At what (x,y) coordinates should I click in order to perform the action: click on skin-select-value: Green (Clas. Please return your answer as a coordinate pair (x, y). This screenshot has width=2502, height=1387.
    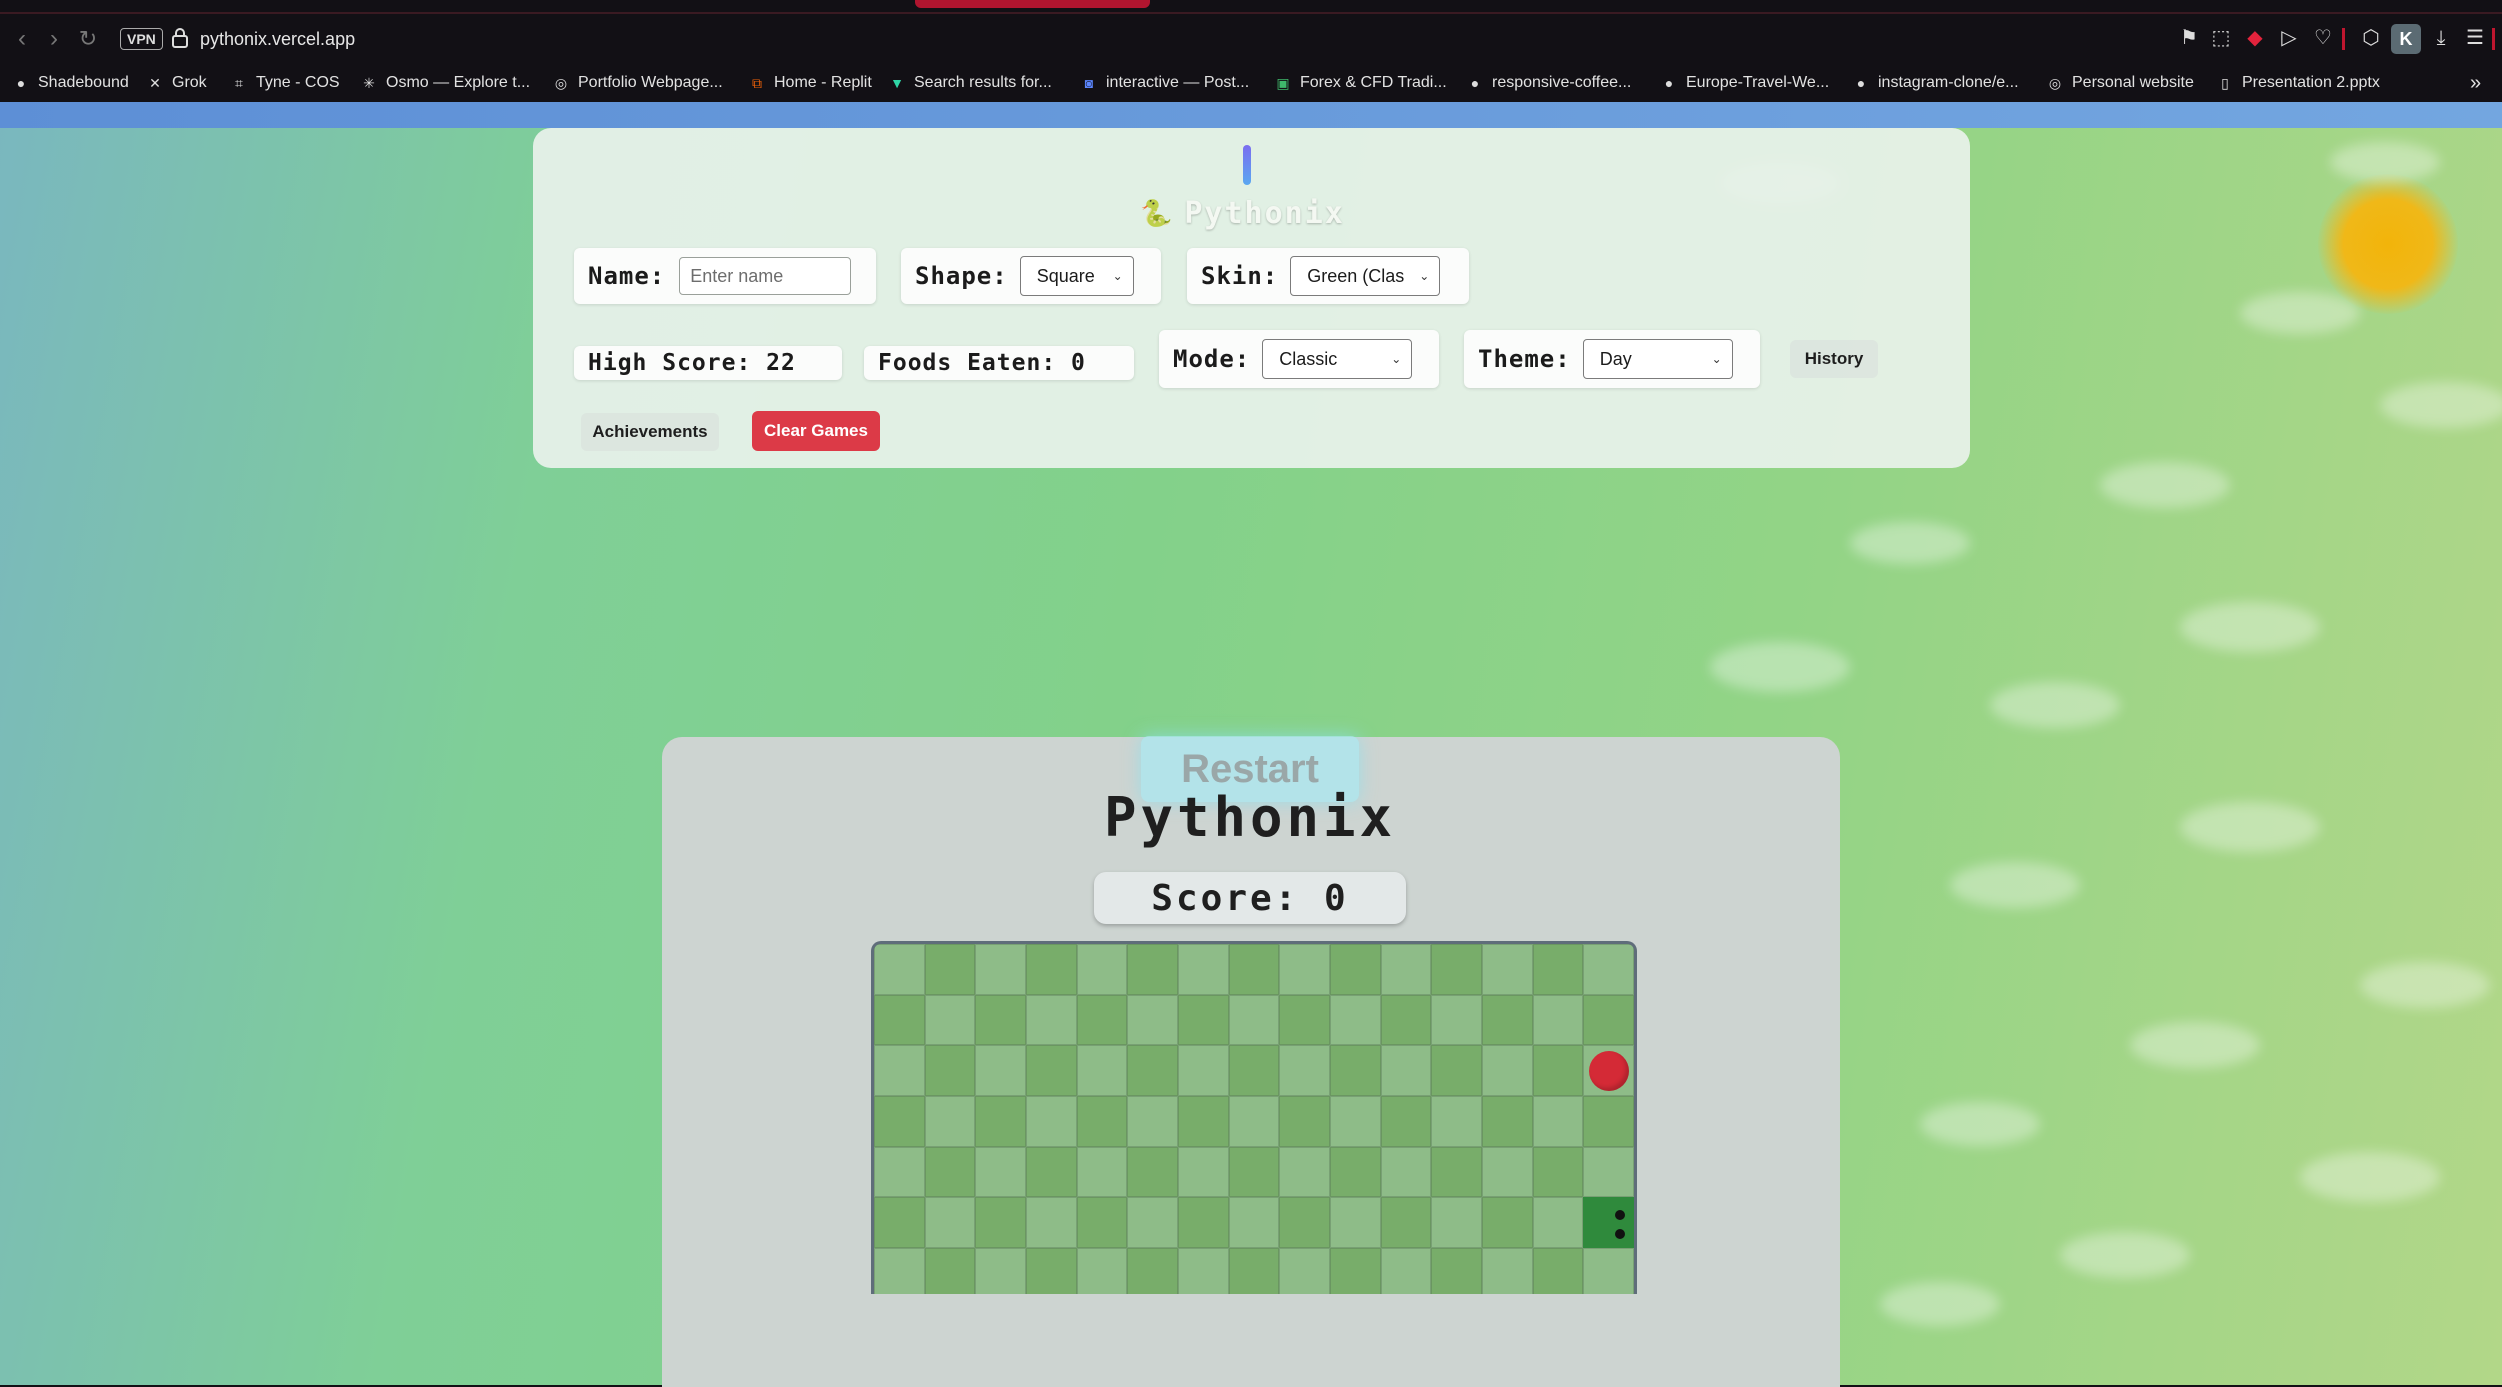
    Looking at the image, I should click on (1356, 275).